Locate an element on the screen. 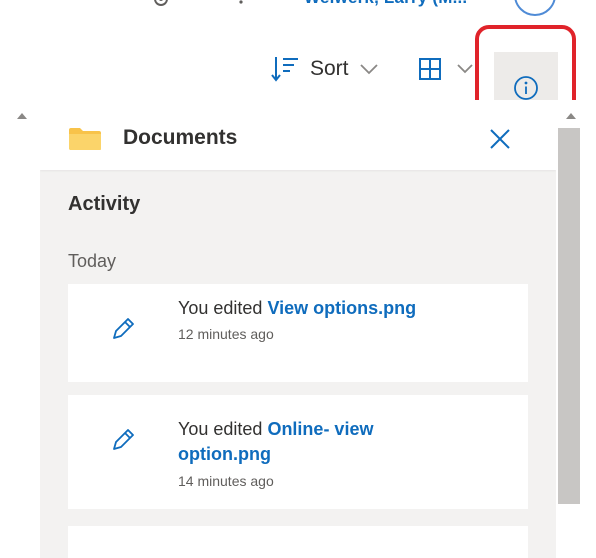 The width and height of the screenshot is (596, 558). view-options-button is located at coordinates (446, 69).